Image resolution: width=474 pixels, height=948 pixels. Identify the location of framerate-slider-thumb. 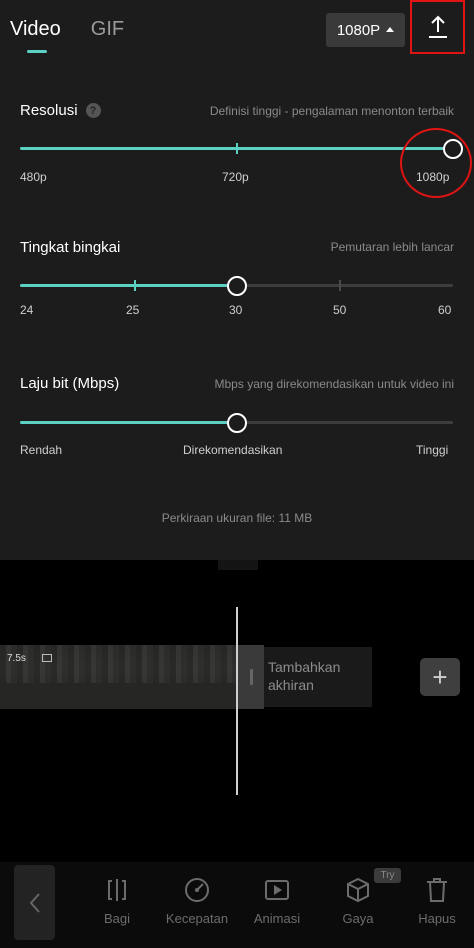
(236, 285).